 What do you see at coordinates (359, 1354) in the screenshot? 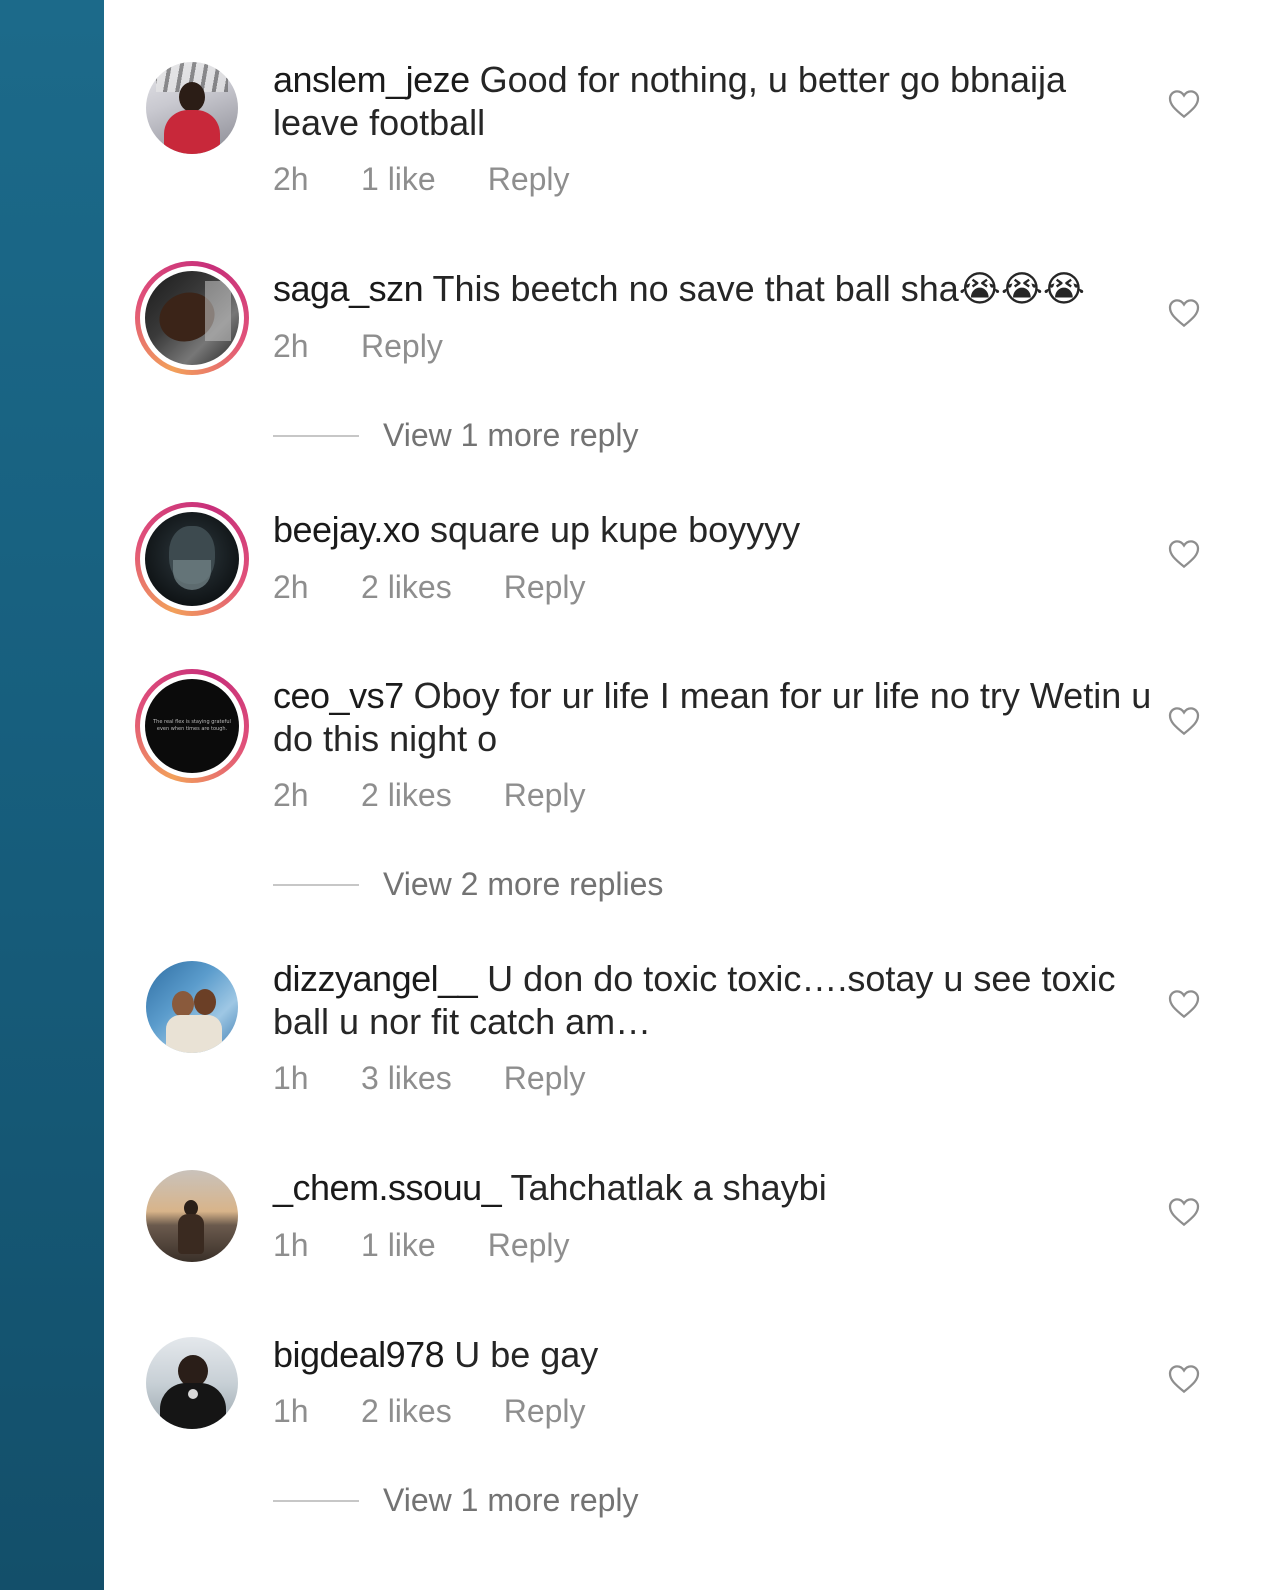
I see `comment-username: bigdeal978` at bounding box center [359, 1354].